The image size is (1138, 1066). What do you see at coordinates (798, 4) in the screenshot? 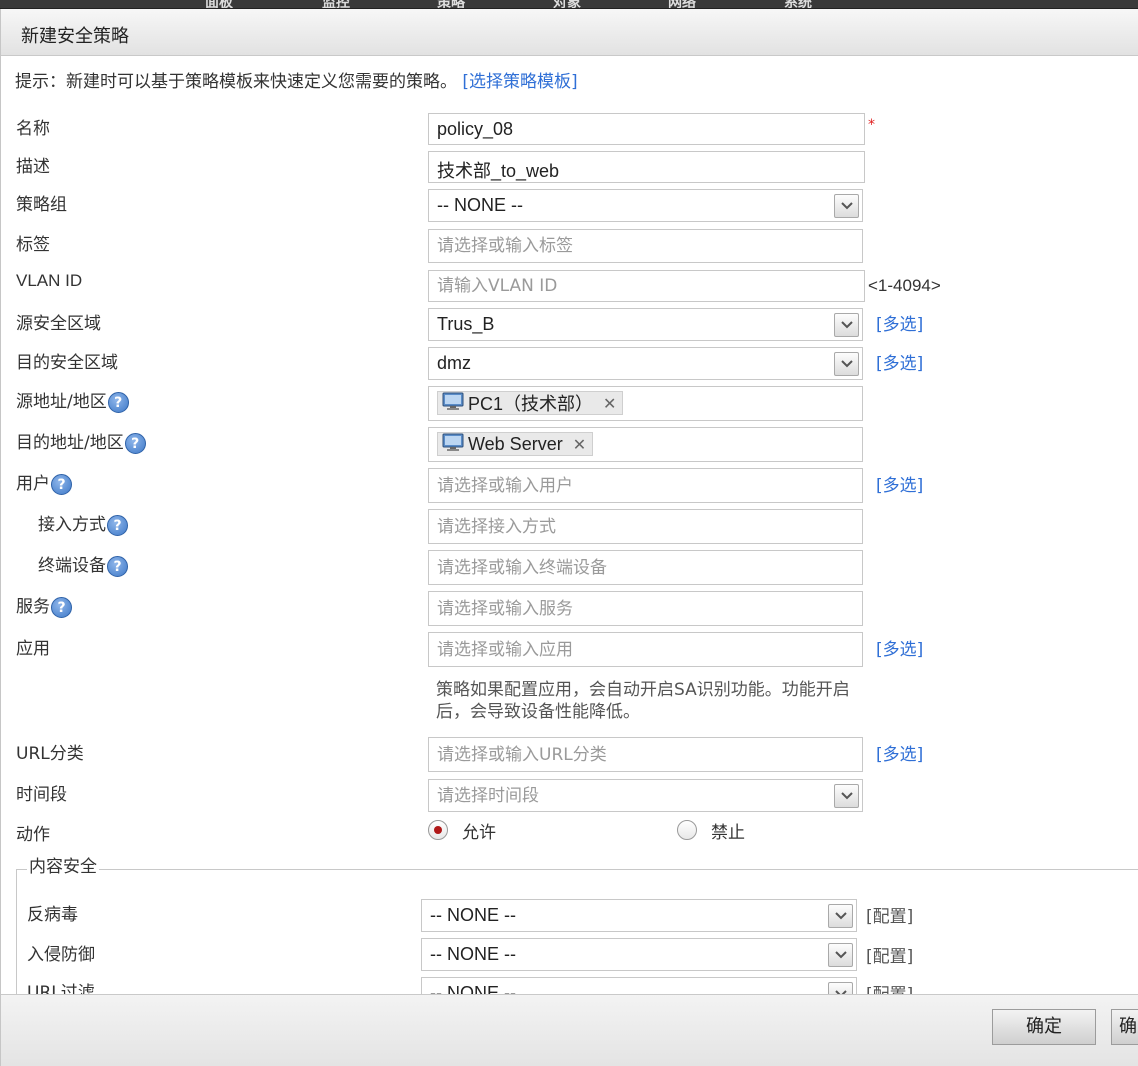
I see `nav-item-system: 系统` at bounding box center [798, 4].